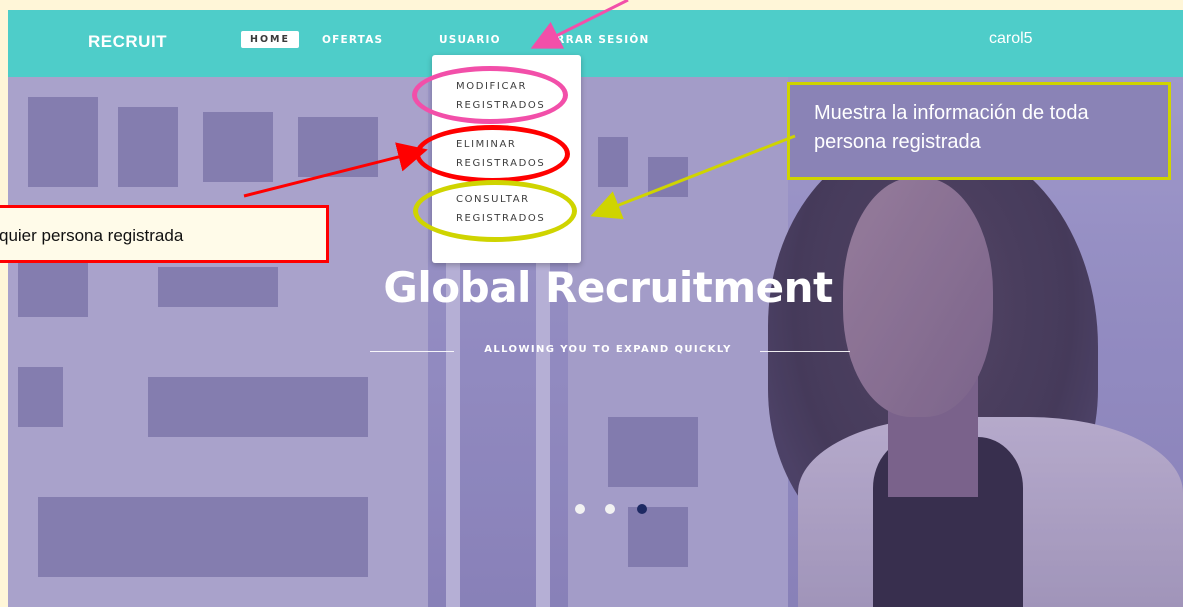 Image resolution: width=1183 pixels, height=607 pixels. What do you see at coordinates (1011, 38) in the screenshot?
I see `current-user-name: carol5` at bounding box center [1011, 38].